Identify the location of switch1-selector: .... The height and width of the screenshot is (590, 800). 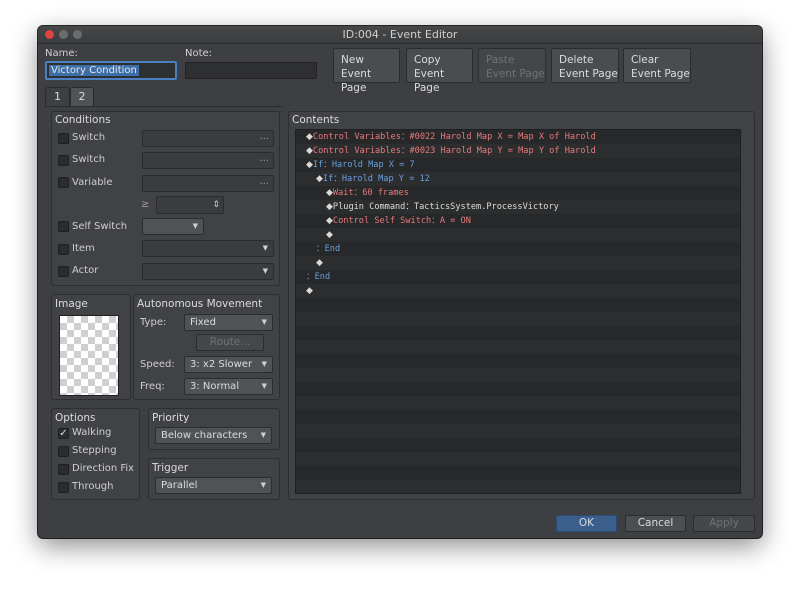
(208, 138).